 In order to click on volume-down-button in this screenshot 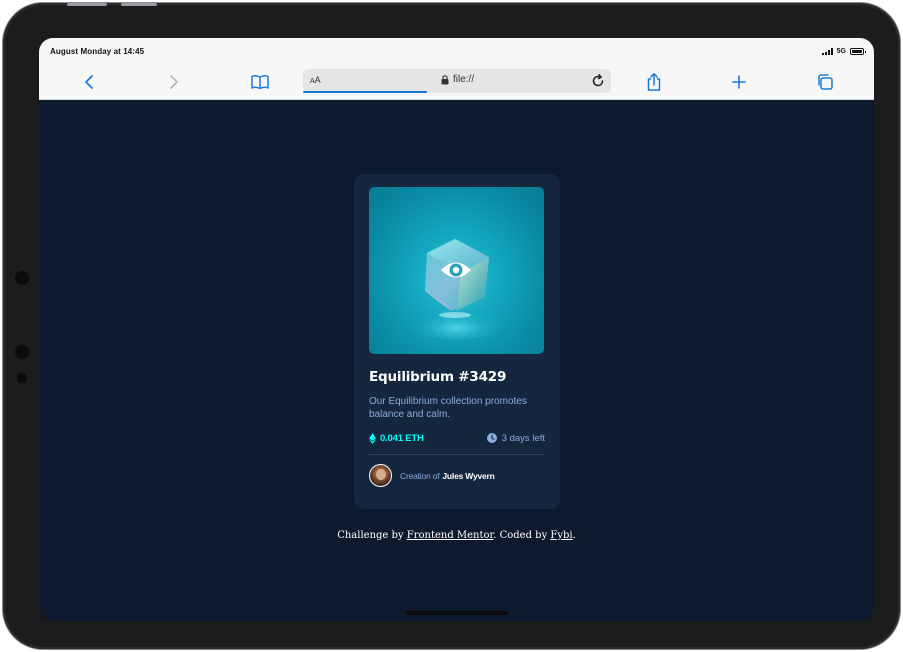, I will do `click(139, 4)`.